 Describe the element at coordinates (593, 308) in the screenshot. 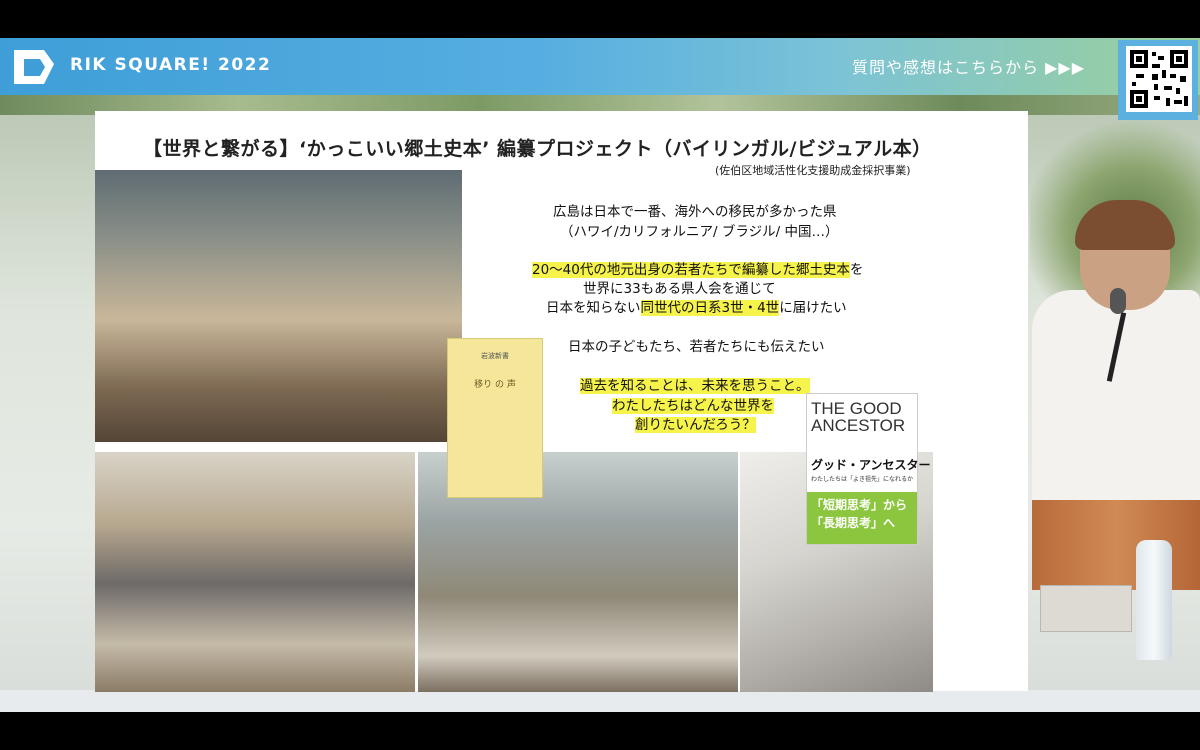

I see `message-text: 日本を知らない` at that location.